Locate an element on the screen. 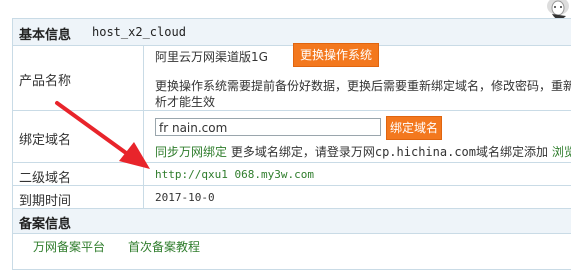 The image size is (571, 270). change-os-warning-cont: 析才能生效 is located at coordinates (185, 102).